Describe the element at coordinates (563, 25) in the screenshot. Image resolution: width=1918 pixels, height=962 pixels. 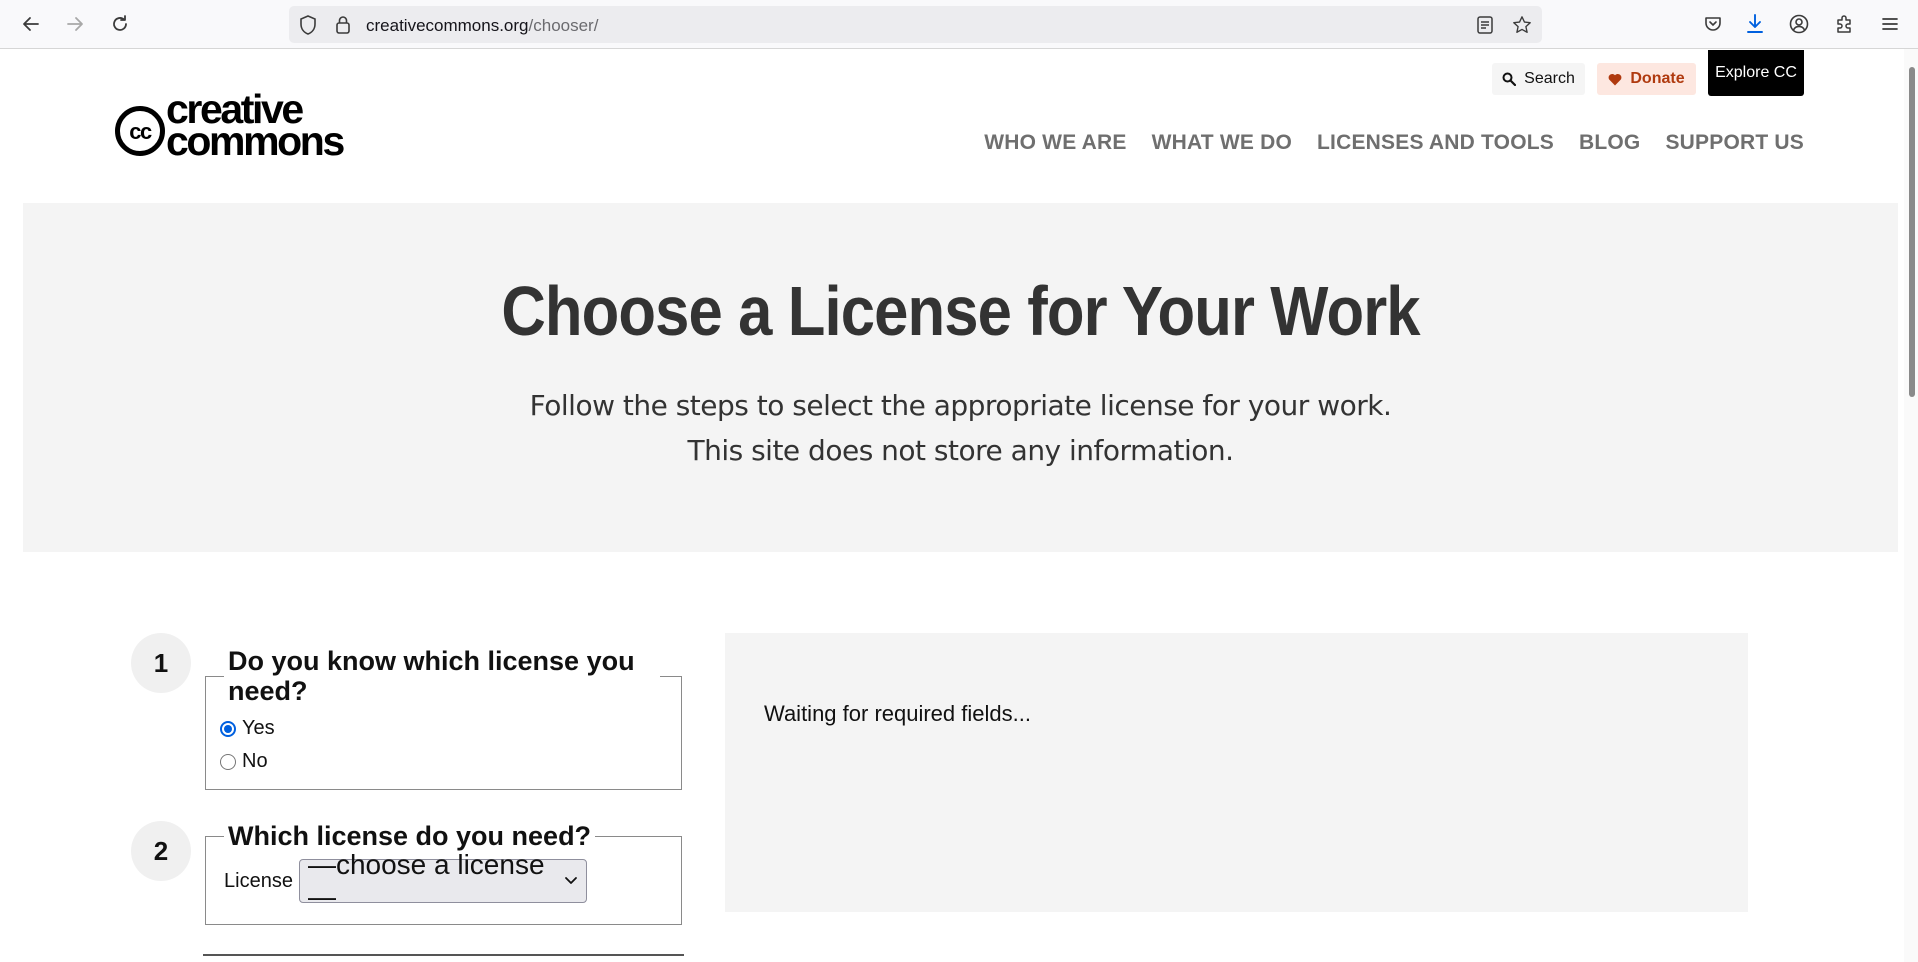
I see `url-path: /chooser/` at that location.